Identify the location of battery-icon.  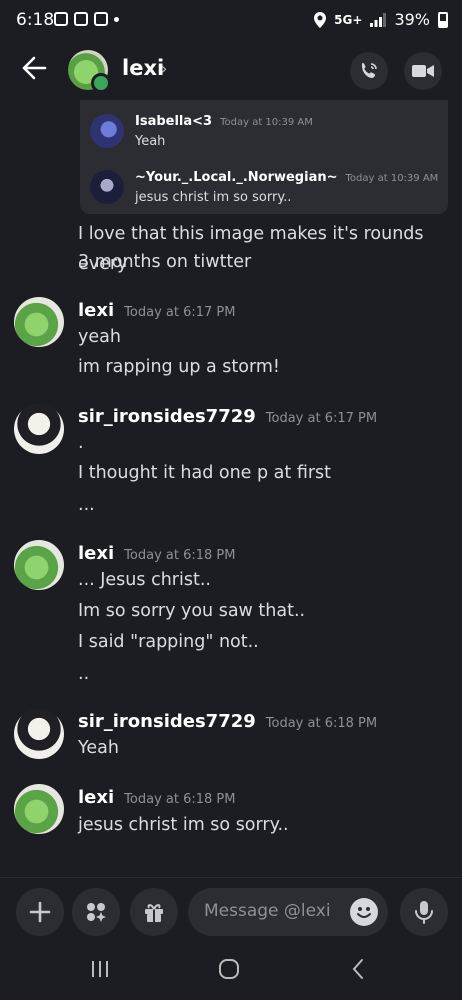
(443, 19).